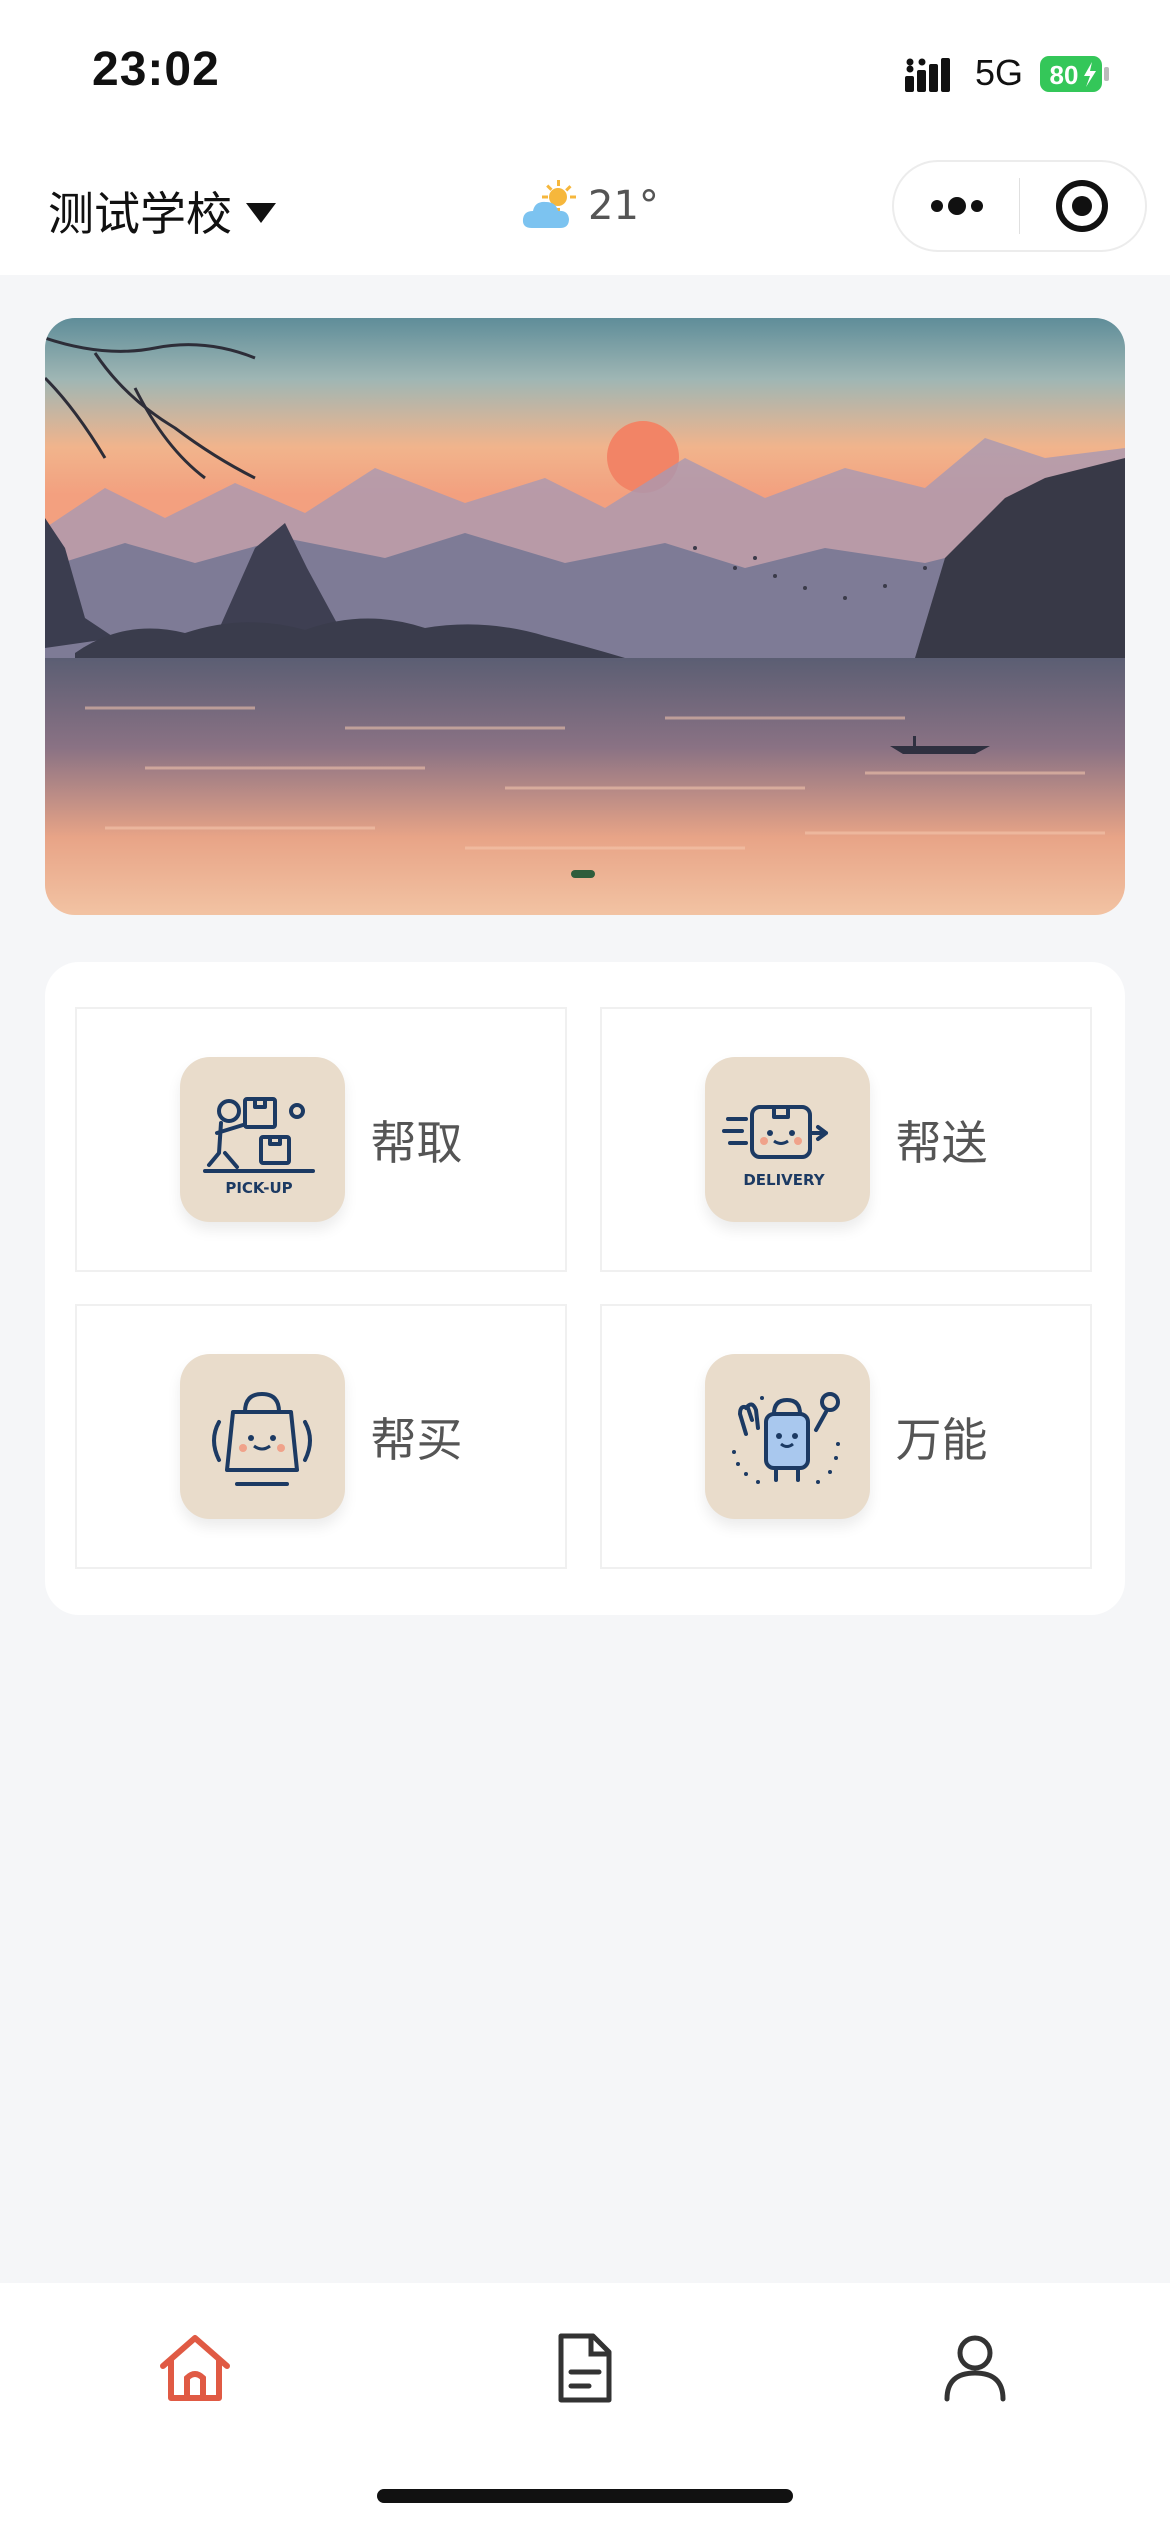 Image resolution: width=1170 pixels, height=2532 pixels. I want to click on target-icon, so click(1082, 206).